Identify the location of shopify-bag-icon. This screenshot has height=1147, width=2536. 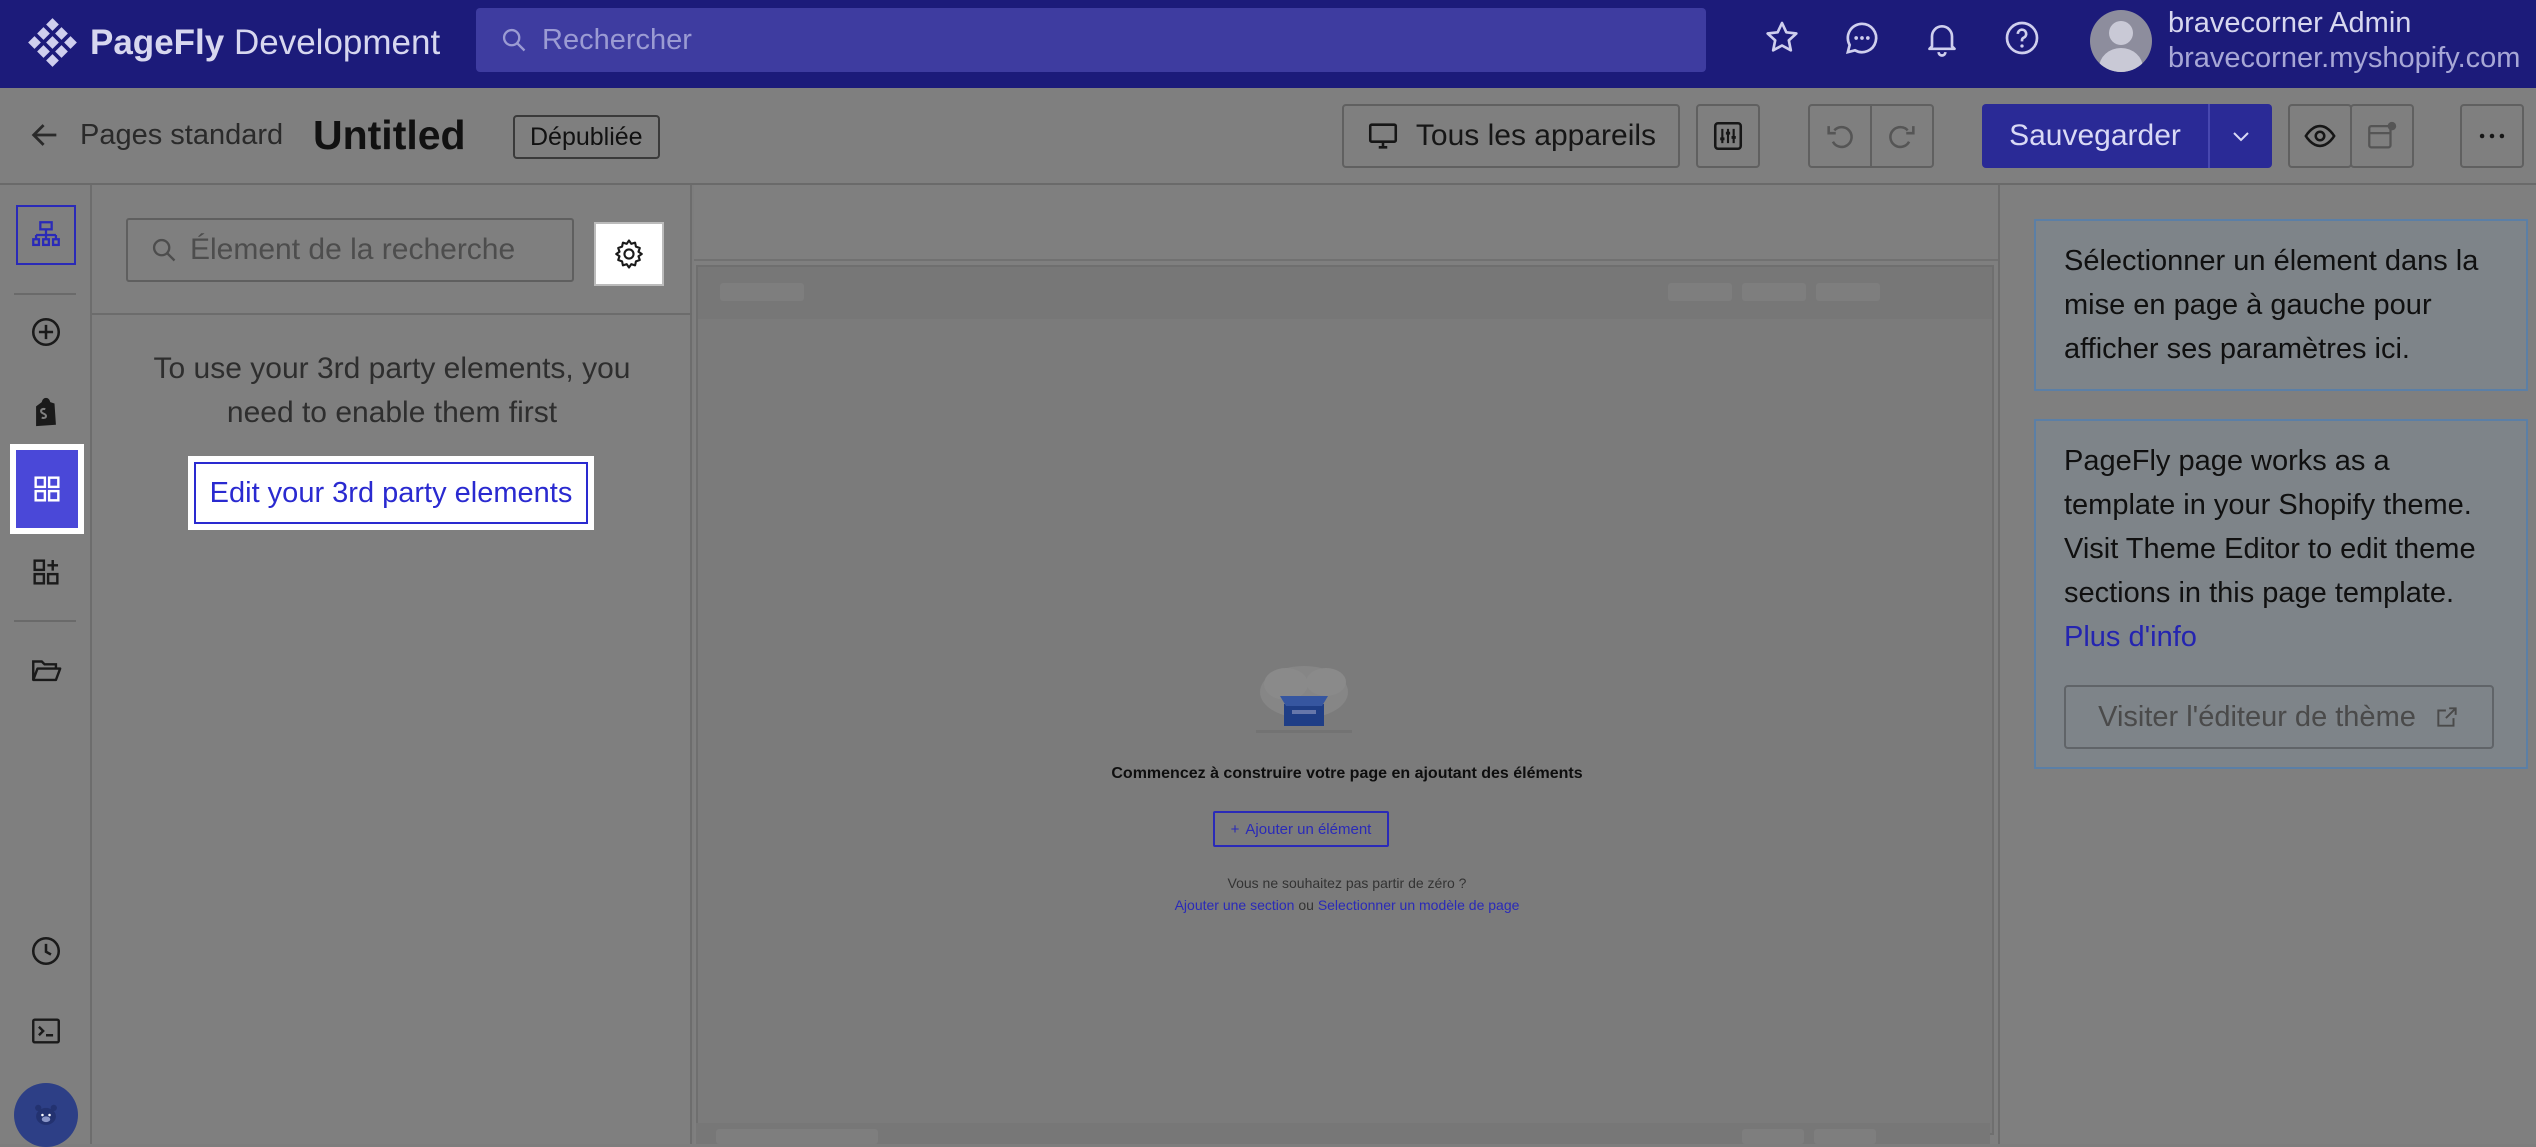
(46, 412).